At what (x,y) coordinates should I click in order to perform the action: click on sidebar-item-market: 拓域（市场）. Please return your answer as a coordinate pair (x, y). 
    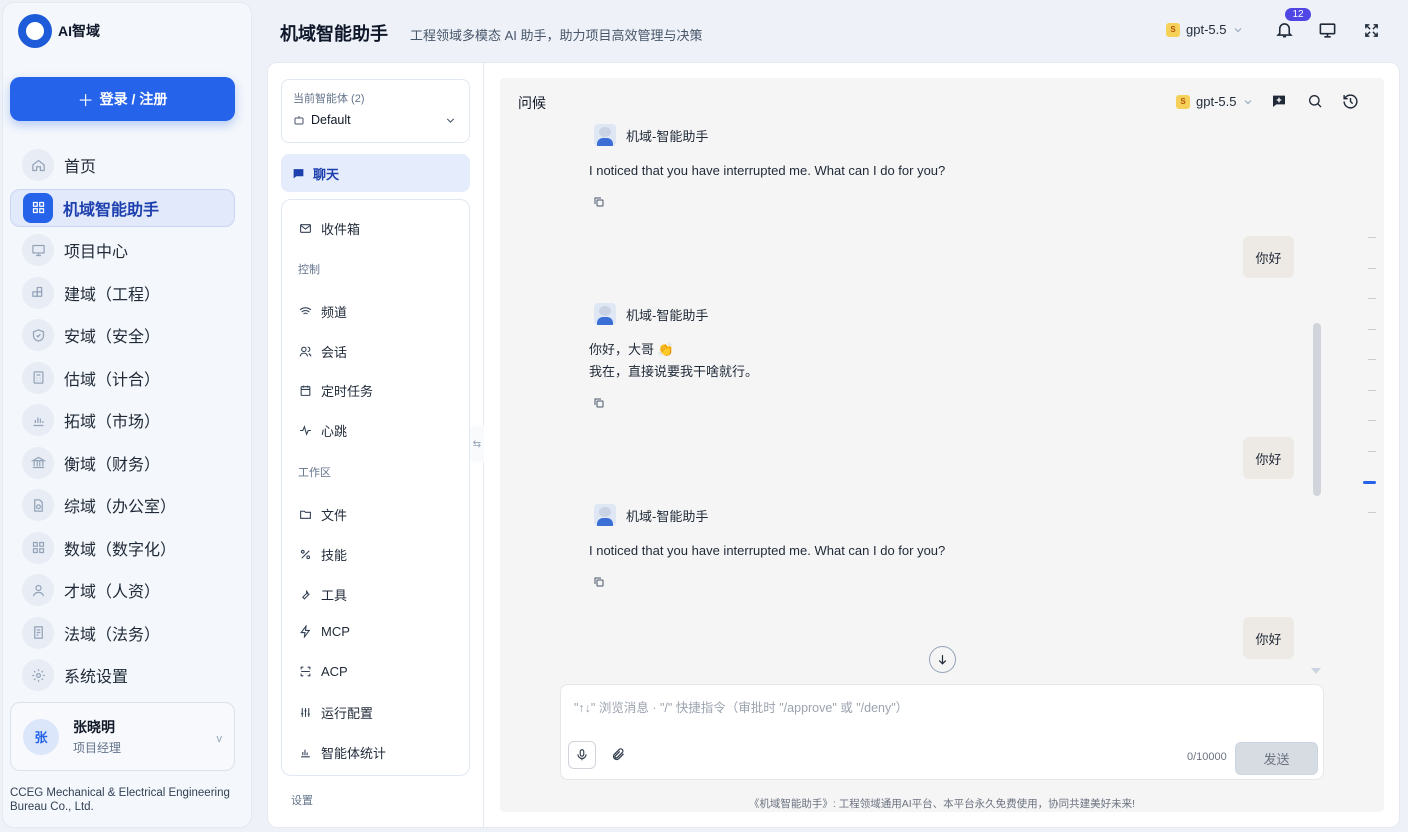
    Looking at the image, I should click on (122, 420).